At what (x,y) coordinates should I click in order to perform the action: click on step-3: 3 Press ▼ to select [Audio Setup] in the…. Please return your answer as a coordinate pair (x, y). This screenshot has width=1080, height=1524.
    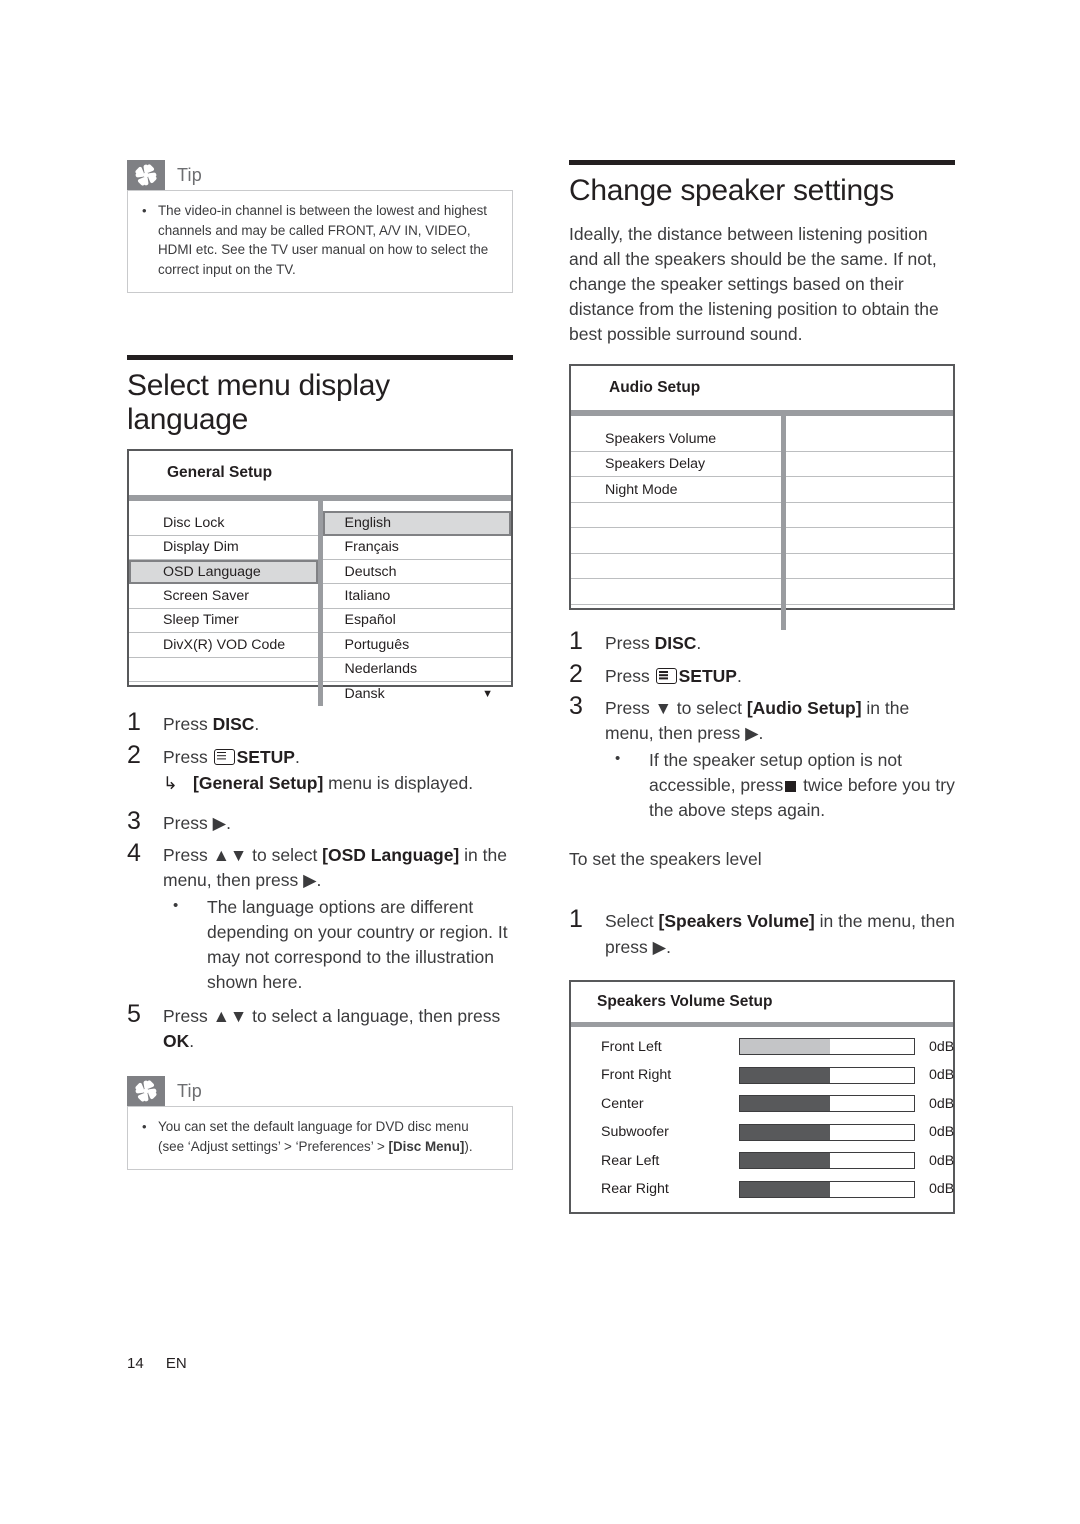
    Looking at the image, I should click on (762, 757).